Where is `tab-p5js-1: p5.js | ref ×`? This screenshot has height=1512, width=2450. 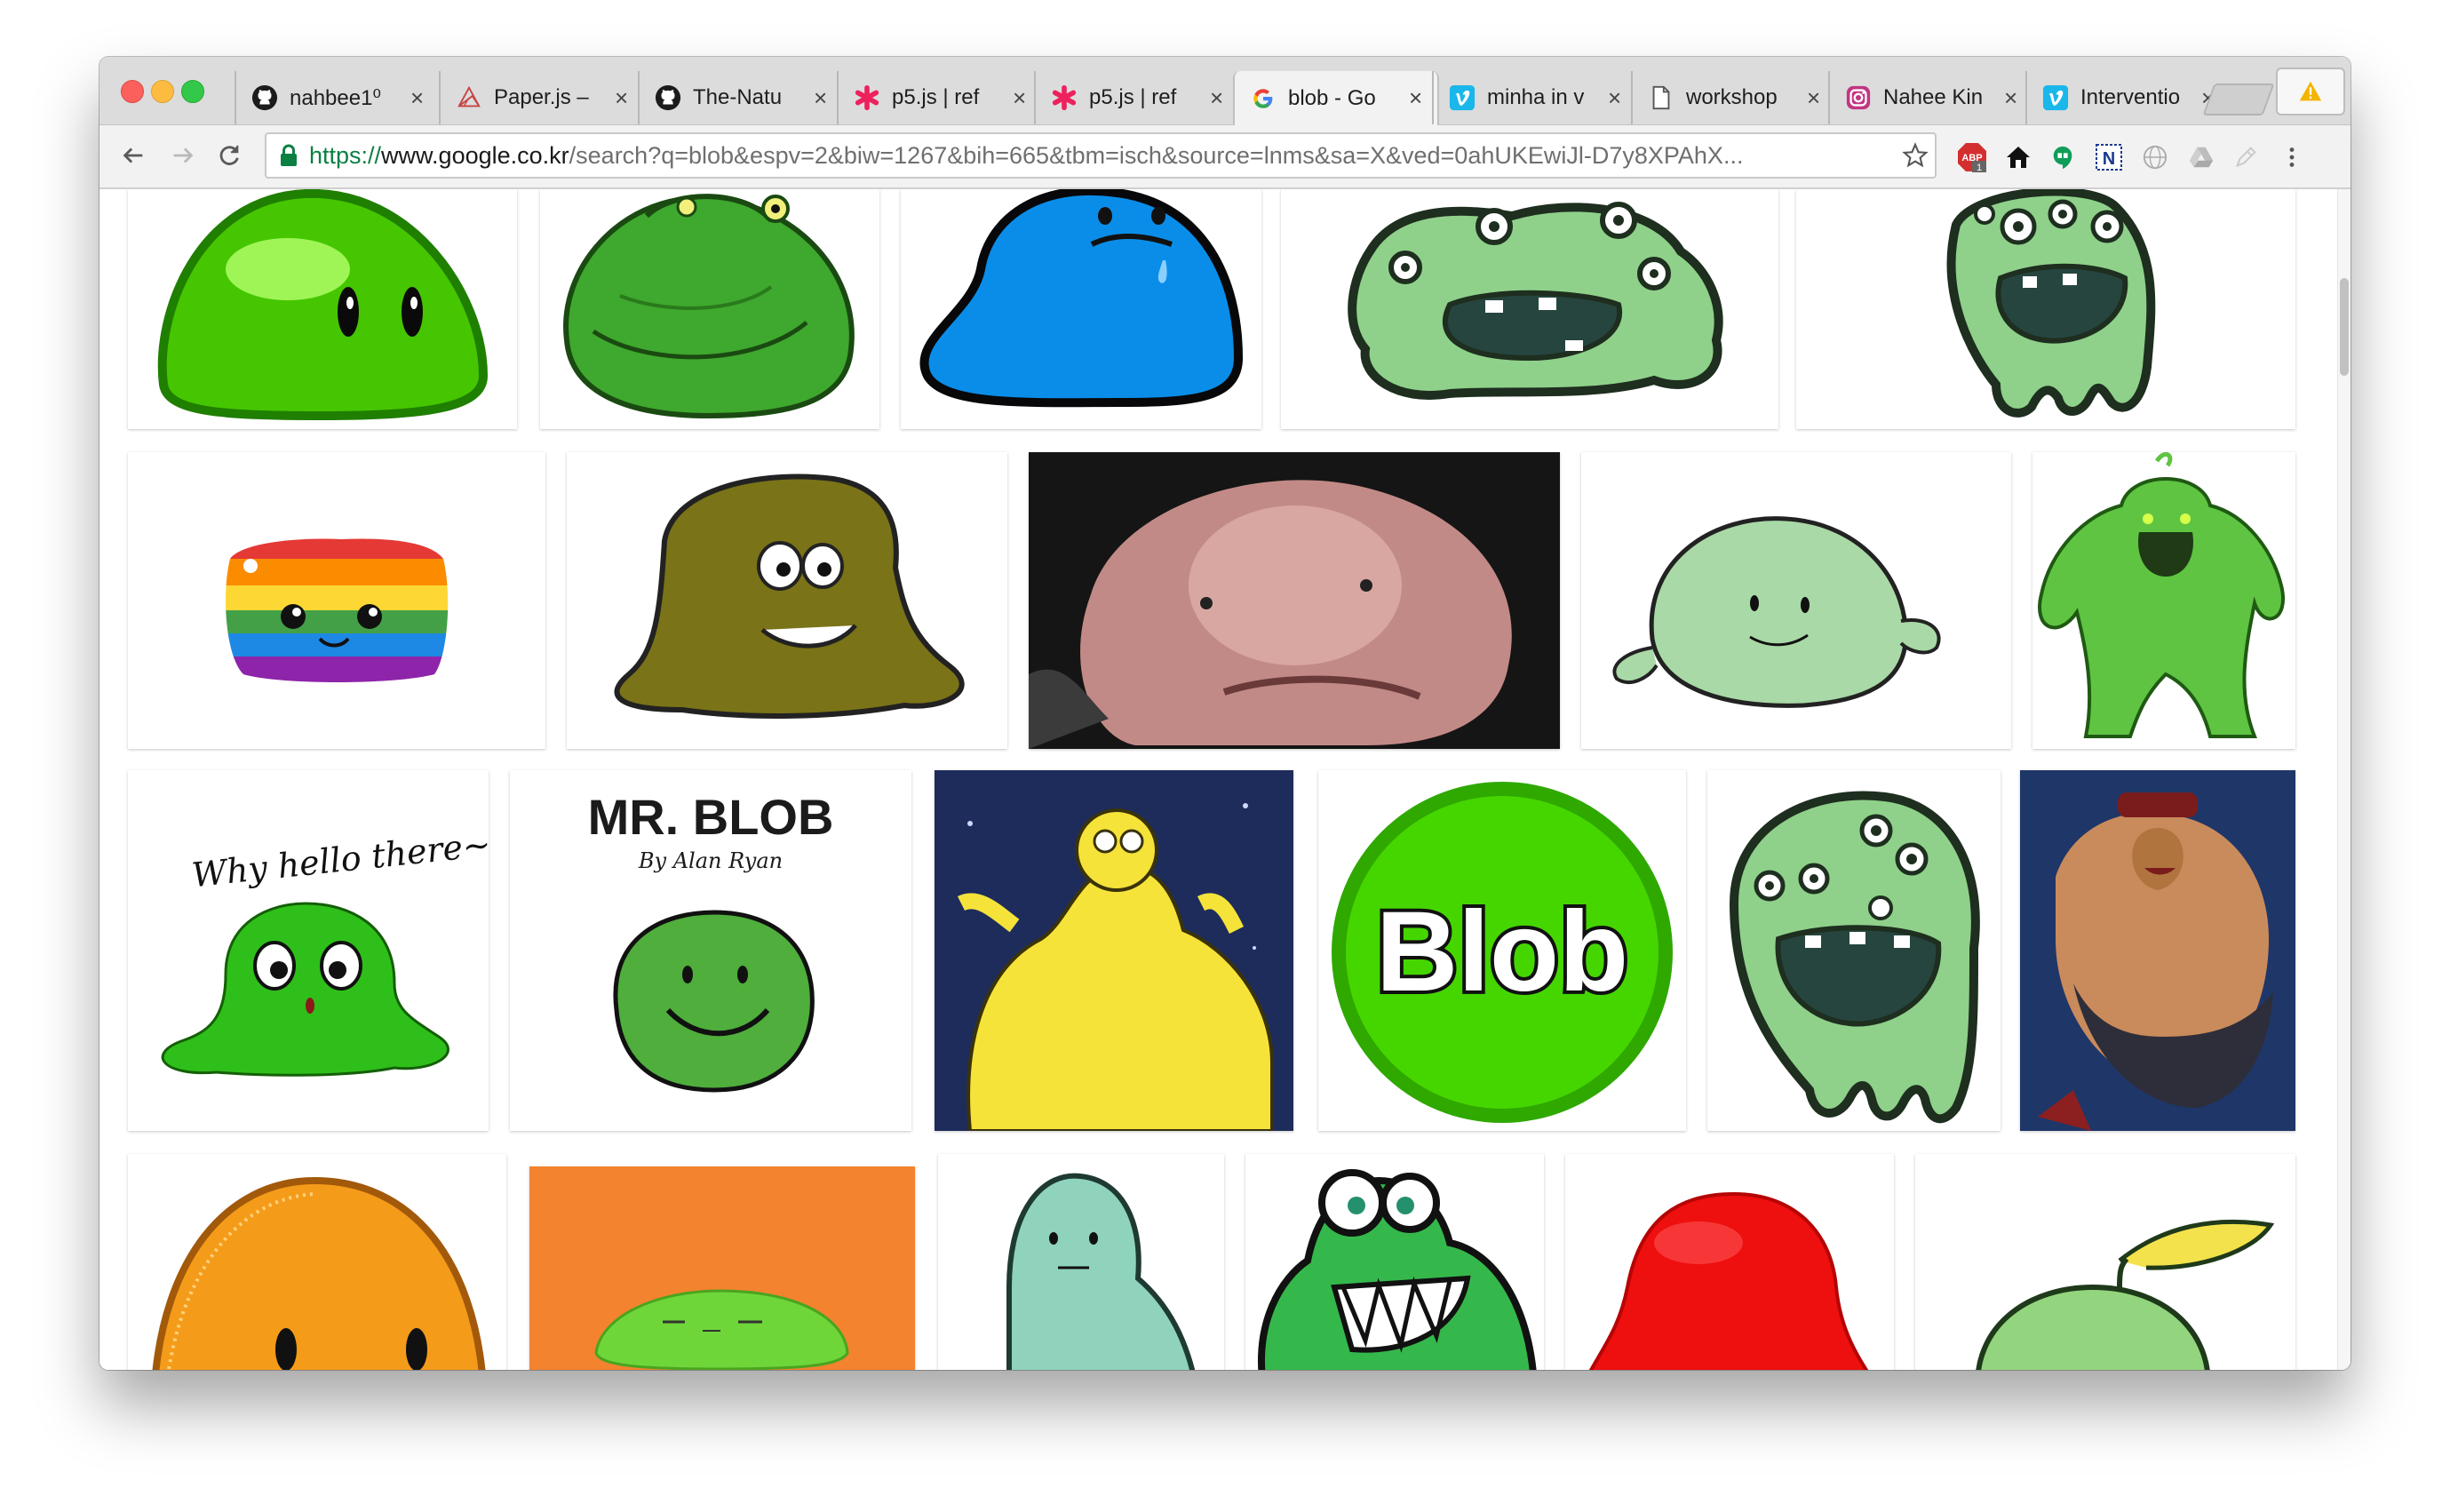
tab-p5js-1: p5.js | ref × is located at coordinates (940, 97).